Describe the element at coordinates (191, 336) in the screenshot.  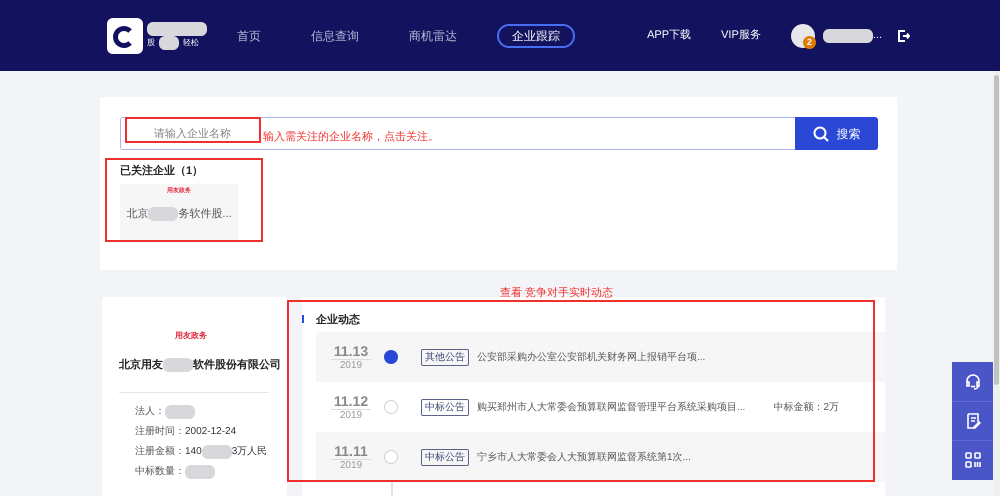
I see `company-logo: 用友政务` at that location.